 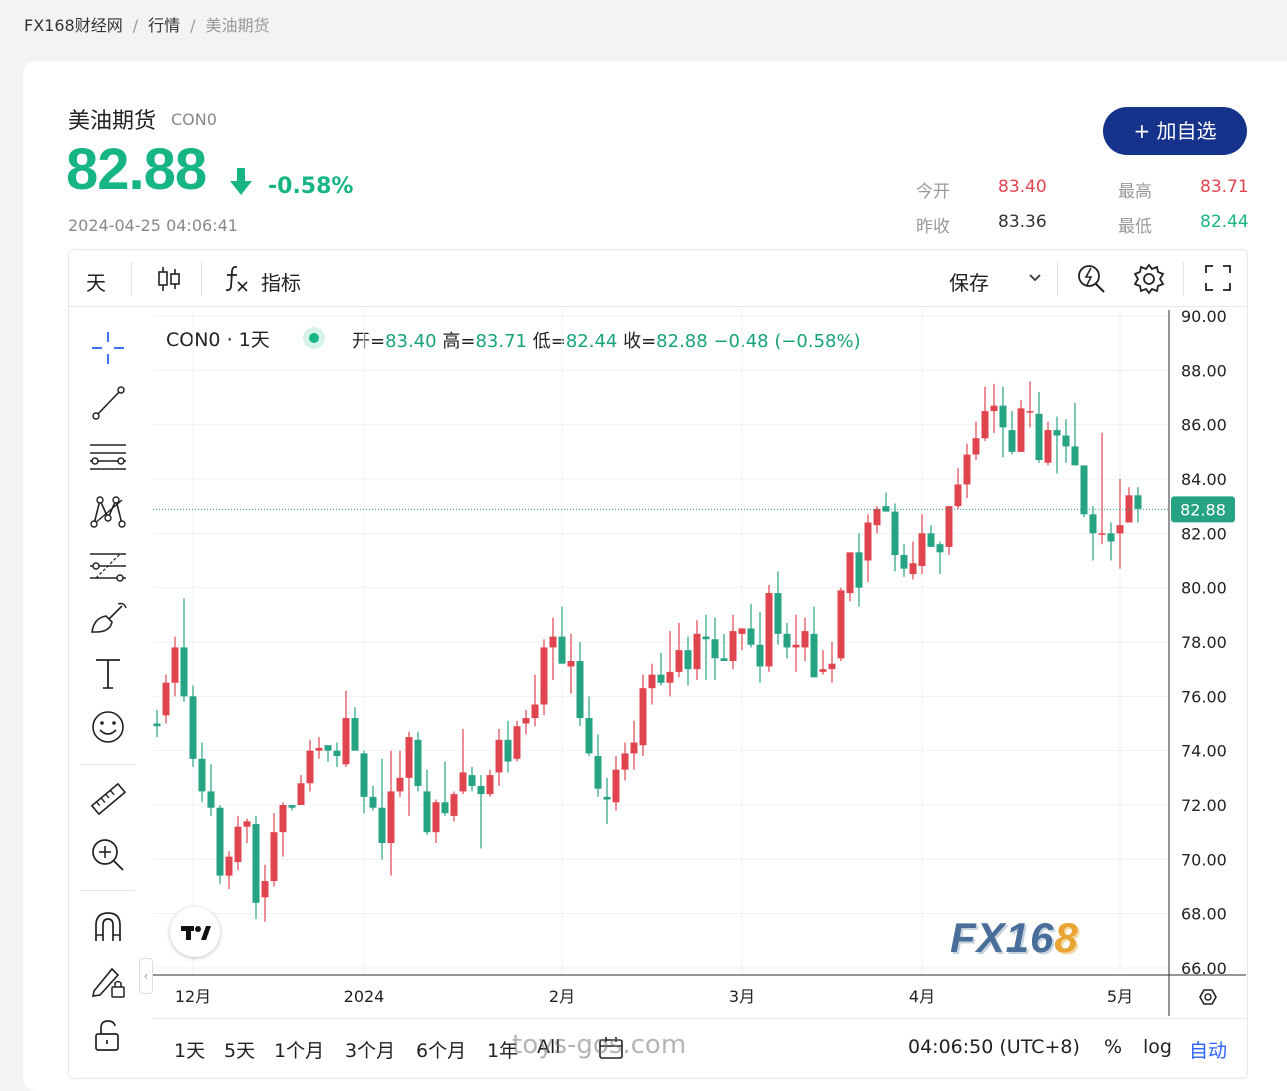 I want to click on percent-scale-toggle: %, so click(x=1113, y=1047).